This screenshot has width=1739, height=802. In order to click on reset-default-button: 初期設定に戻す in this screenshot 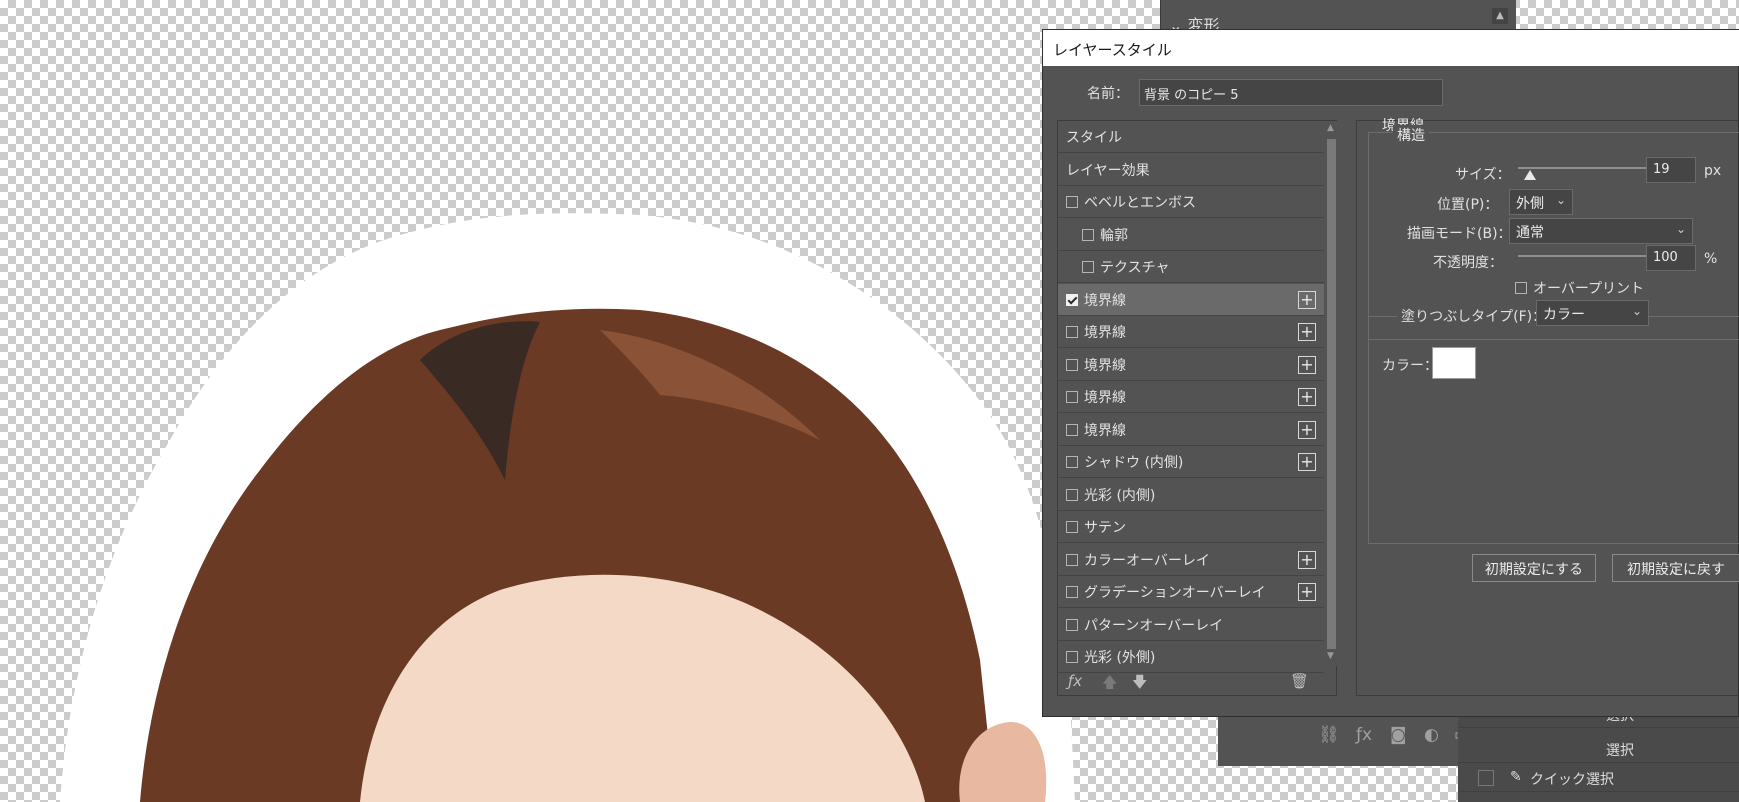, I will do `click(1675, 568)`.